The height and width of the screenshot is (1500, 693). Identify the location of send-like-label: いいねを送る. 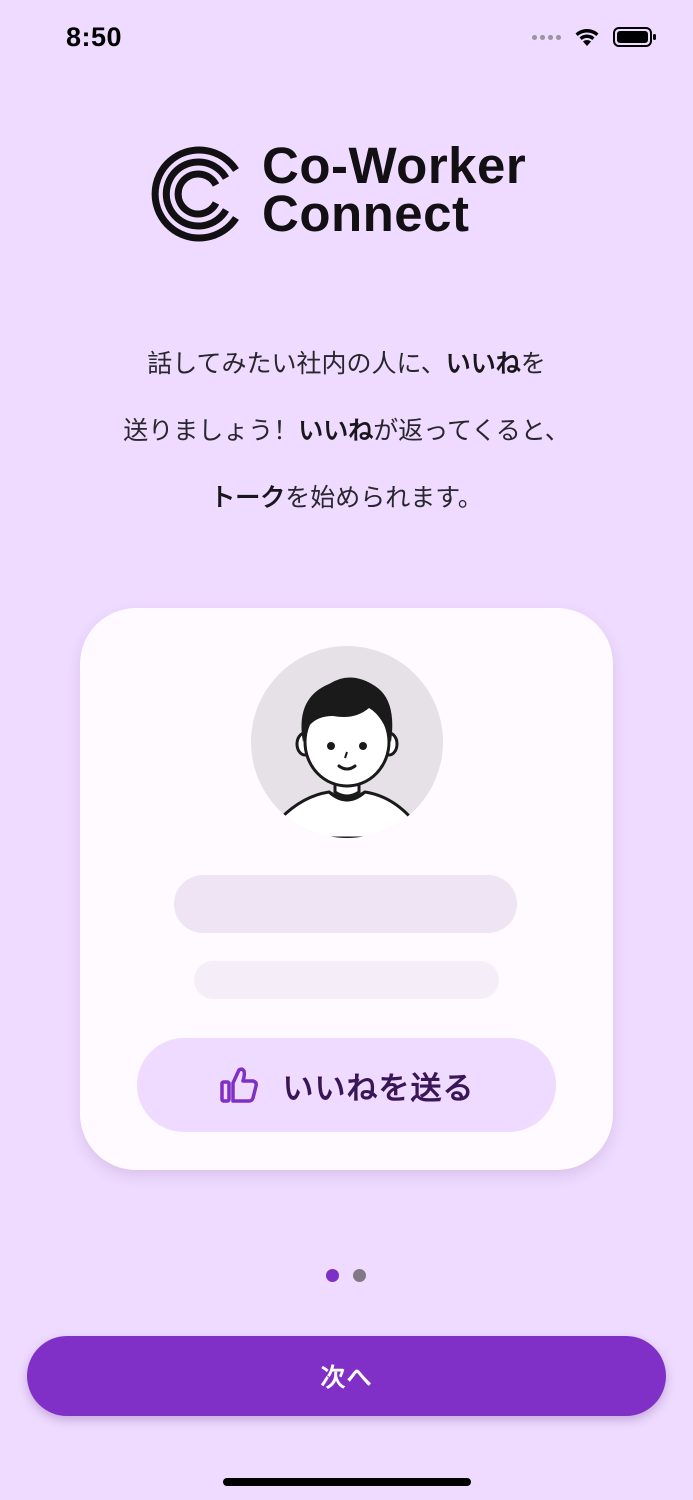
(378, 1088).